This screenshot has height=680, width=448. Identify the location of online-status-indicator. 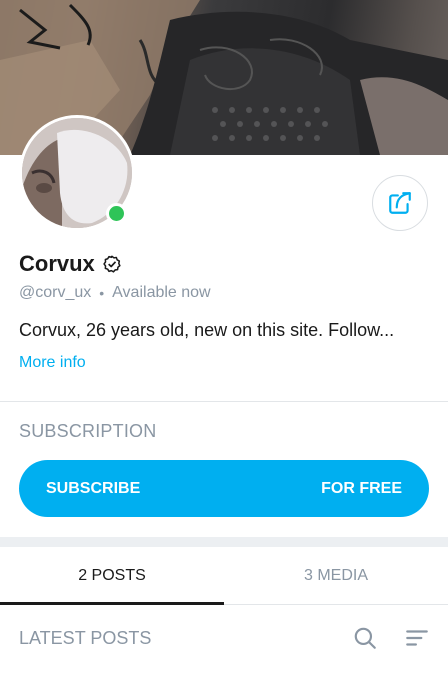
(116, 213).